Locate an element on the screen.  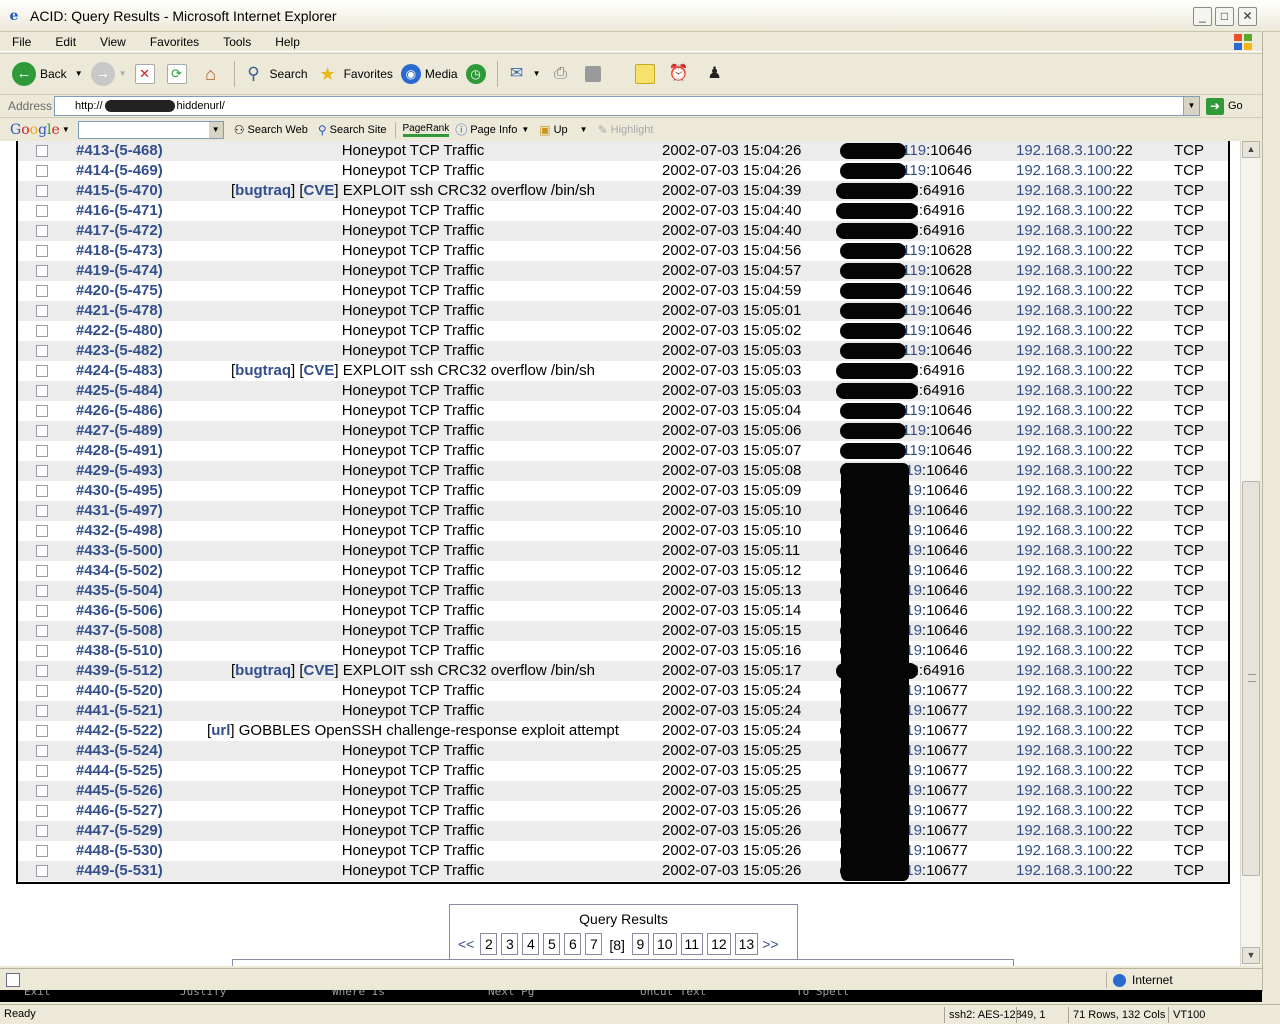
media-button: ◉ Media is located at coordinates (429, 74).